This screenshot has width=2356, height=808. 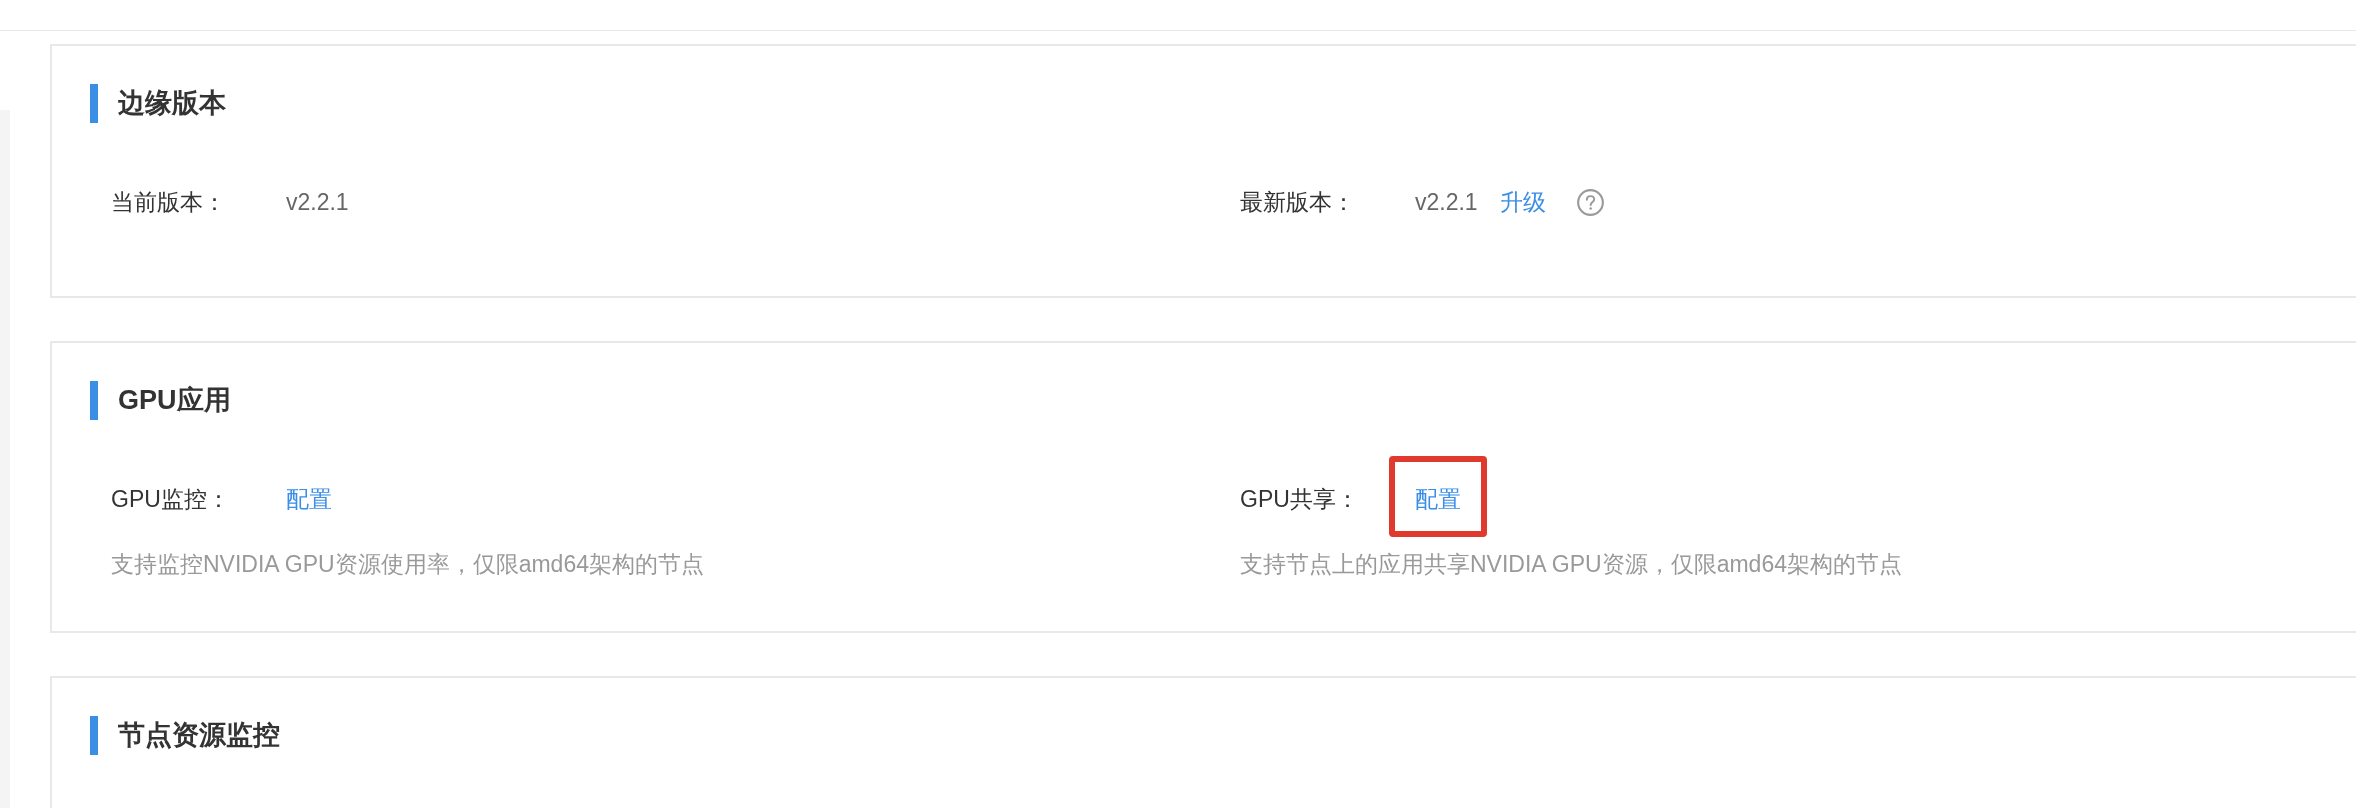 What do you see at coordinates (172, 103) in the screenshot?
I see `section-title: 边缘版本` at bounding box center [172, 103].